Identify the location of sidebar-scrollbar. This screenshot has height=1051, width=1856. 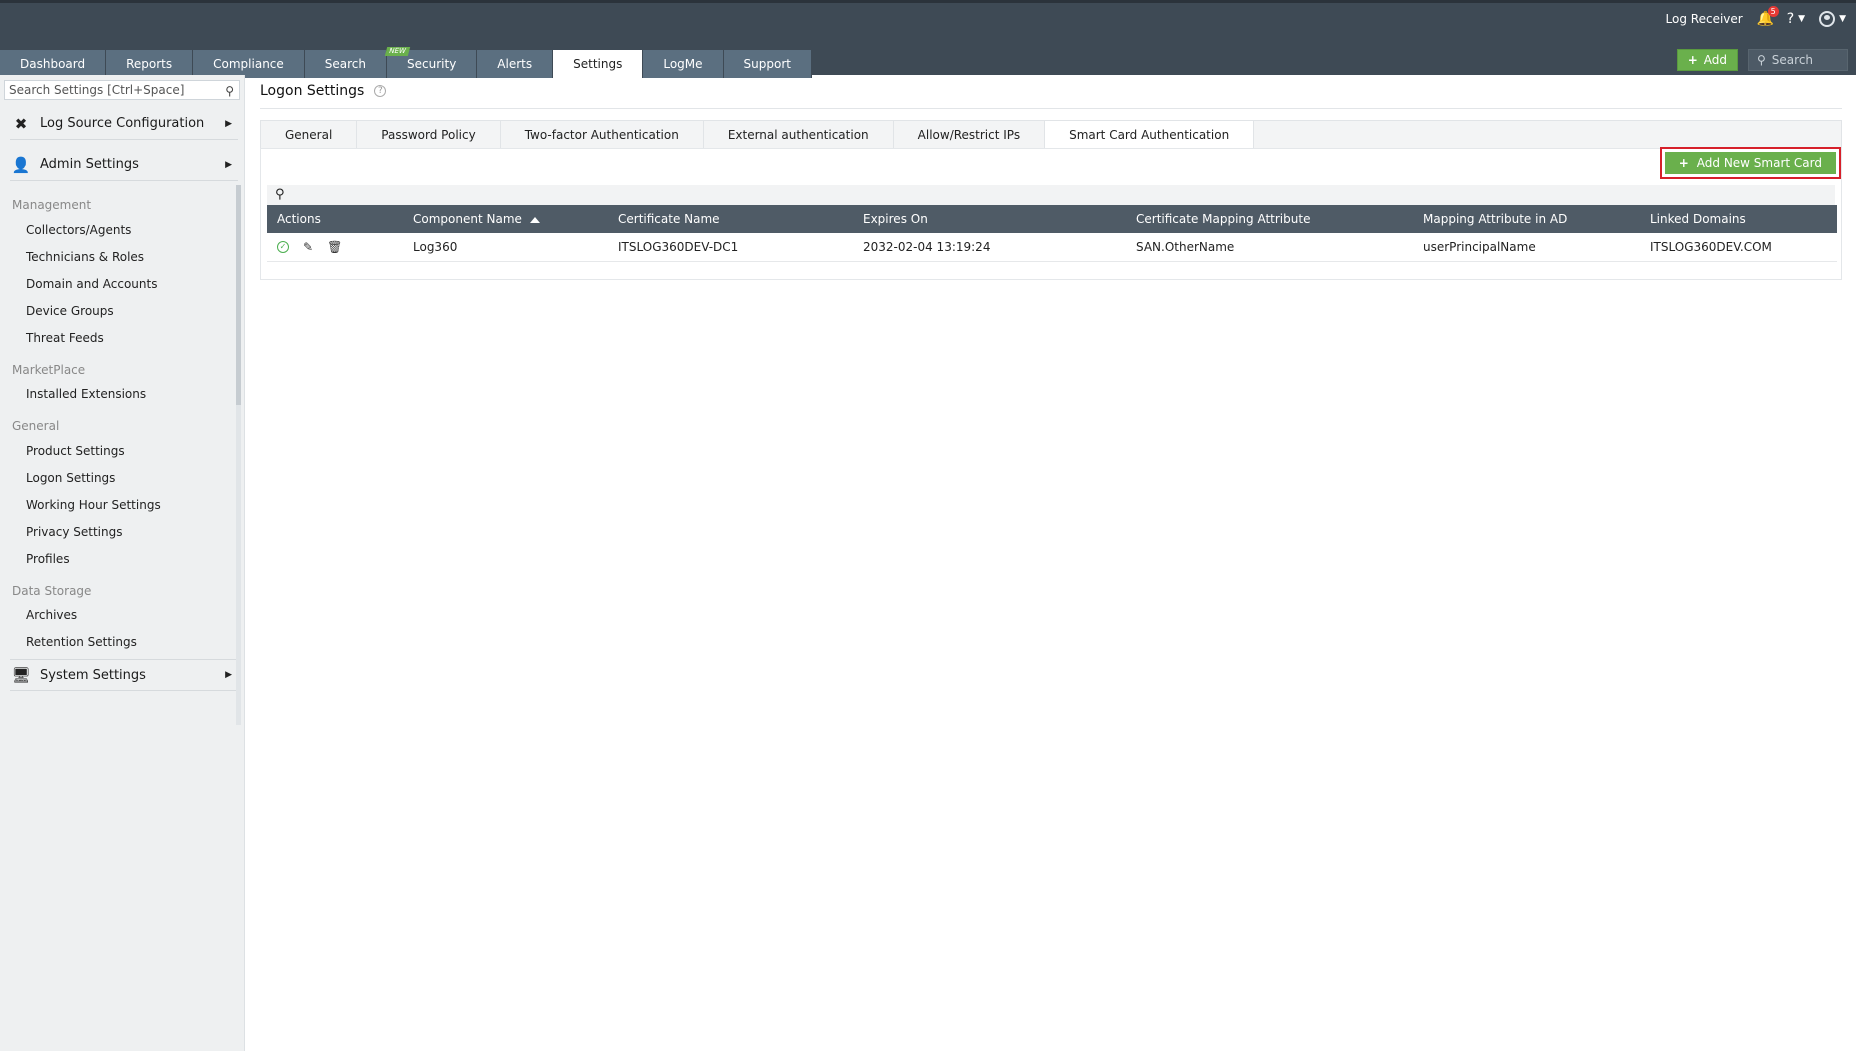
(238, 295).